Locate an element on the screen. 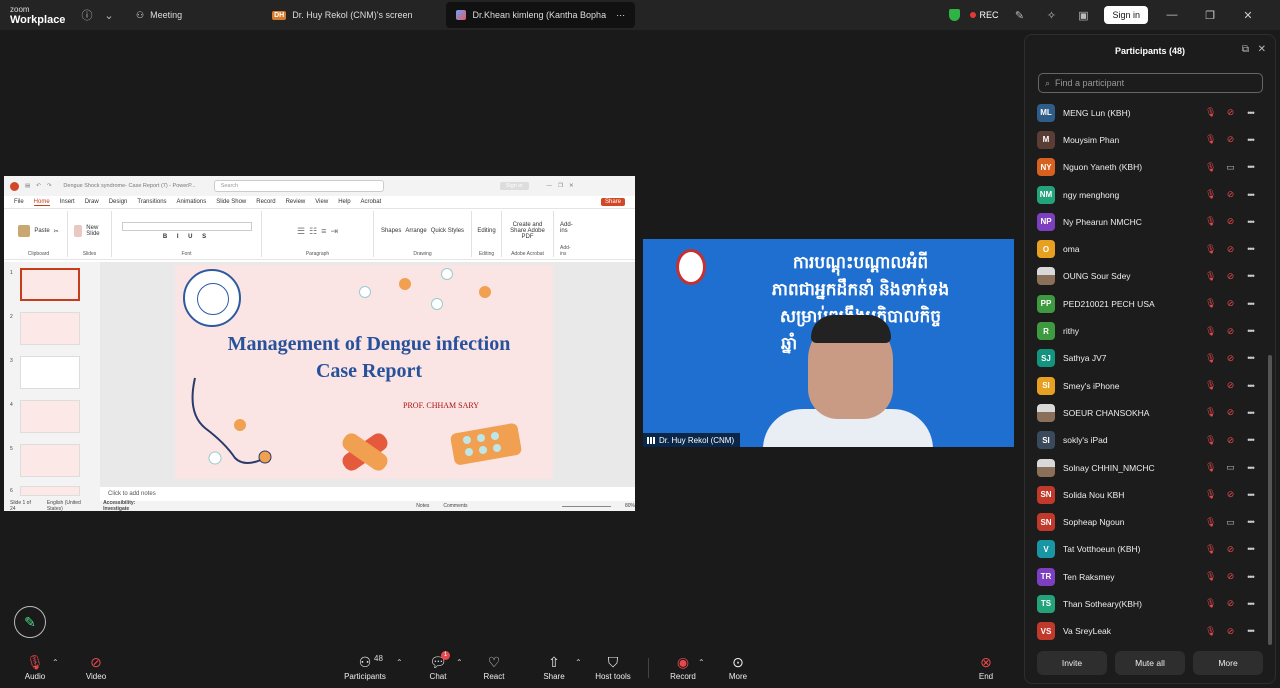 The width and height of the screenshot is (1280, 688). participant-row: PP PED210021 PECH USA 🎙︎ ⊘ ••• is located at coordinates (1148, 303).